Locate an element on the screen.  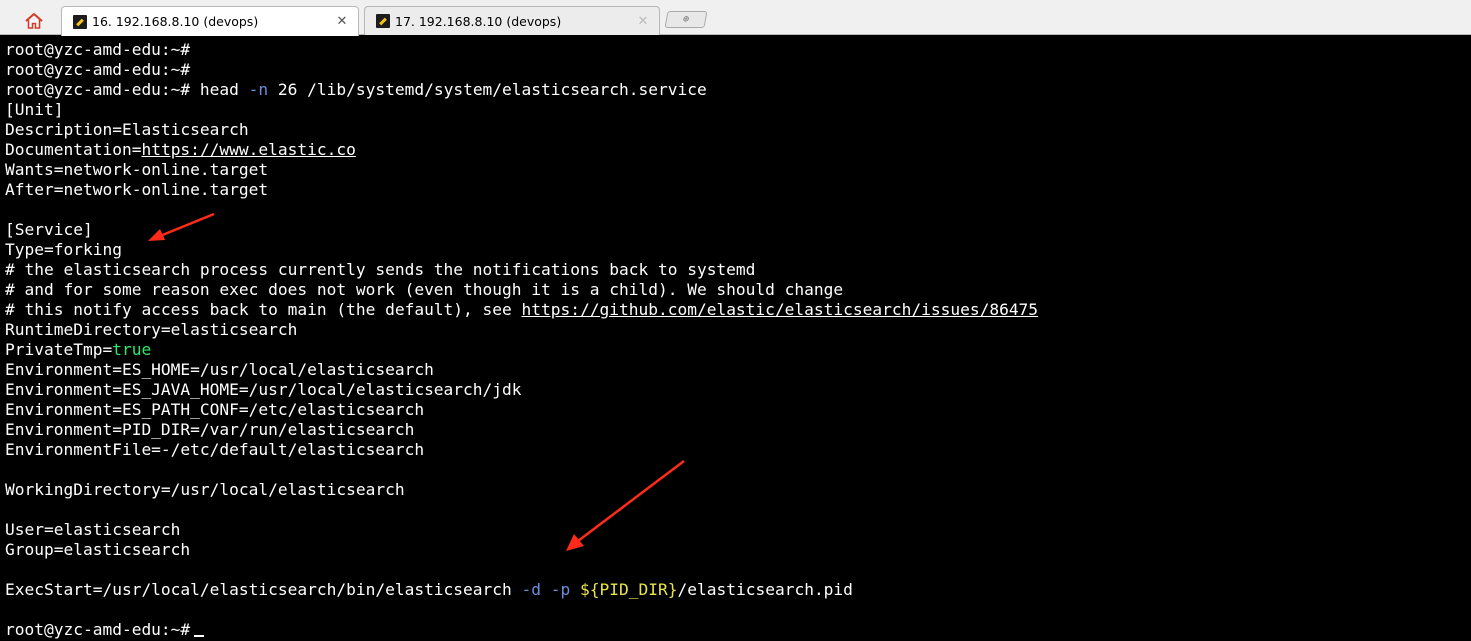
terminal-text: PrivateTmp= is located at coordinates (59, 349).